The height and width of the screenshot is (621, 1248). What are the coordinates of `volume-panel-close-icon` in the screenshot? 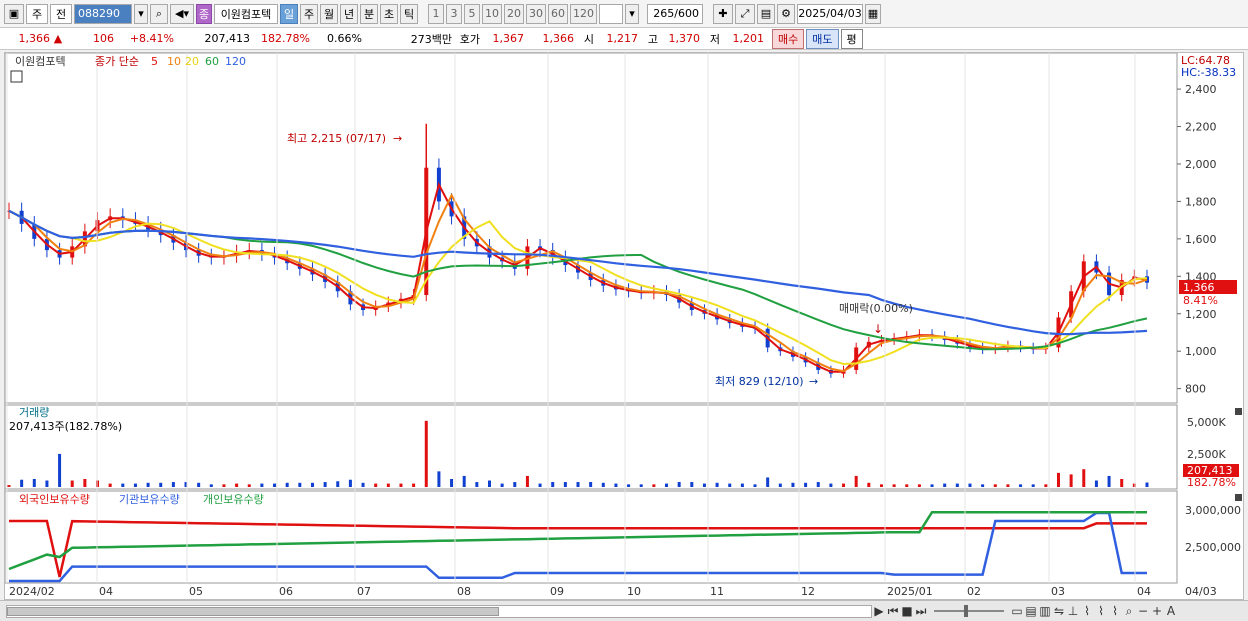 It's located at (1238, 411).